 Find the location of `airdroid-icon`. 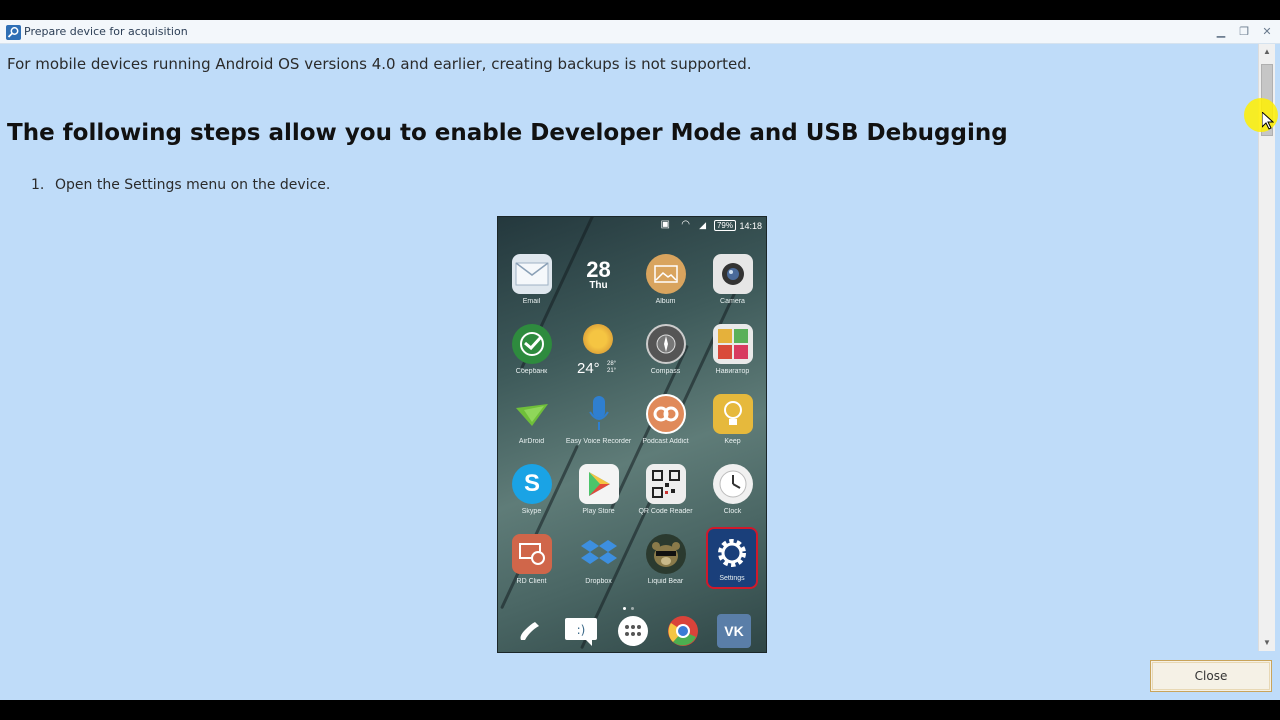

airdroid-icon is located at coordinates (532, 414).